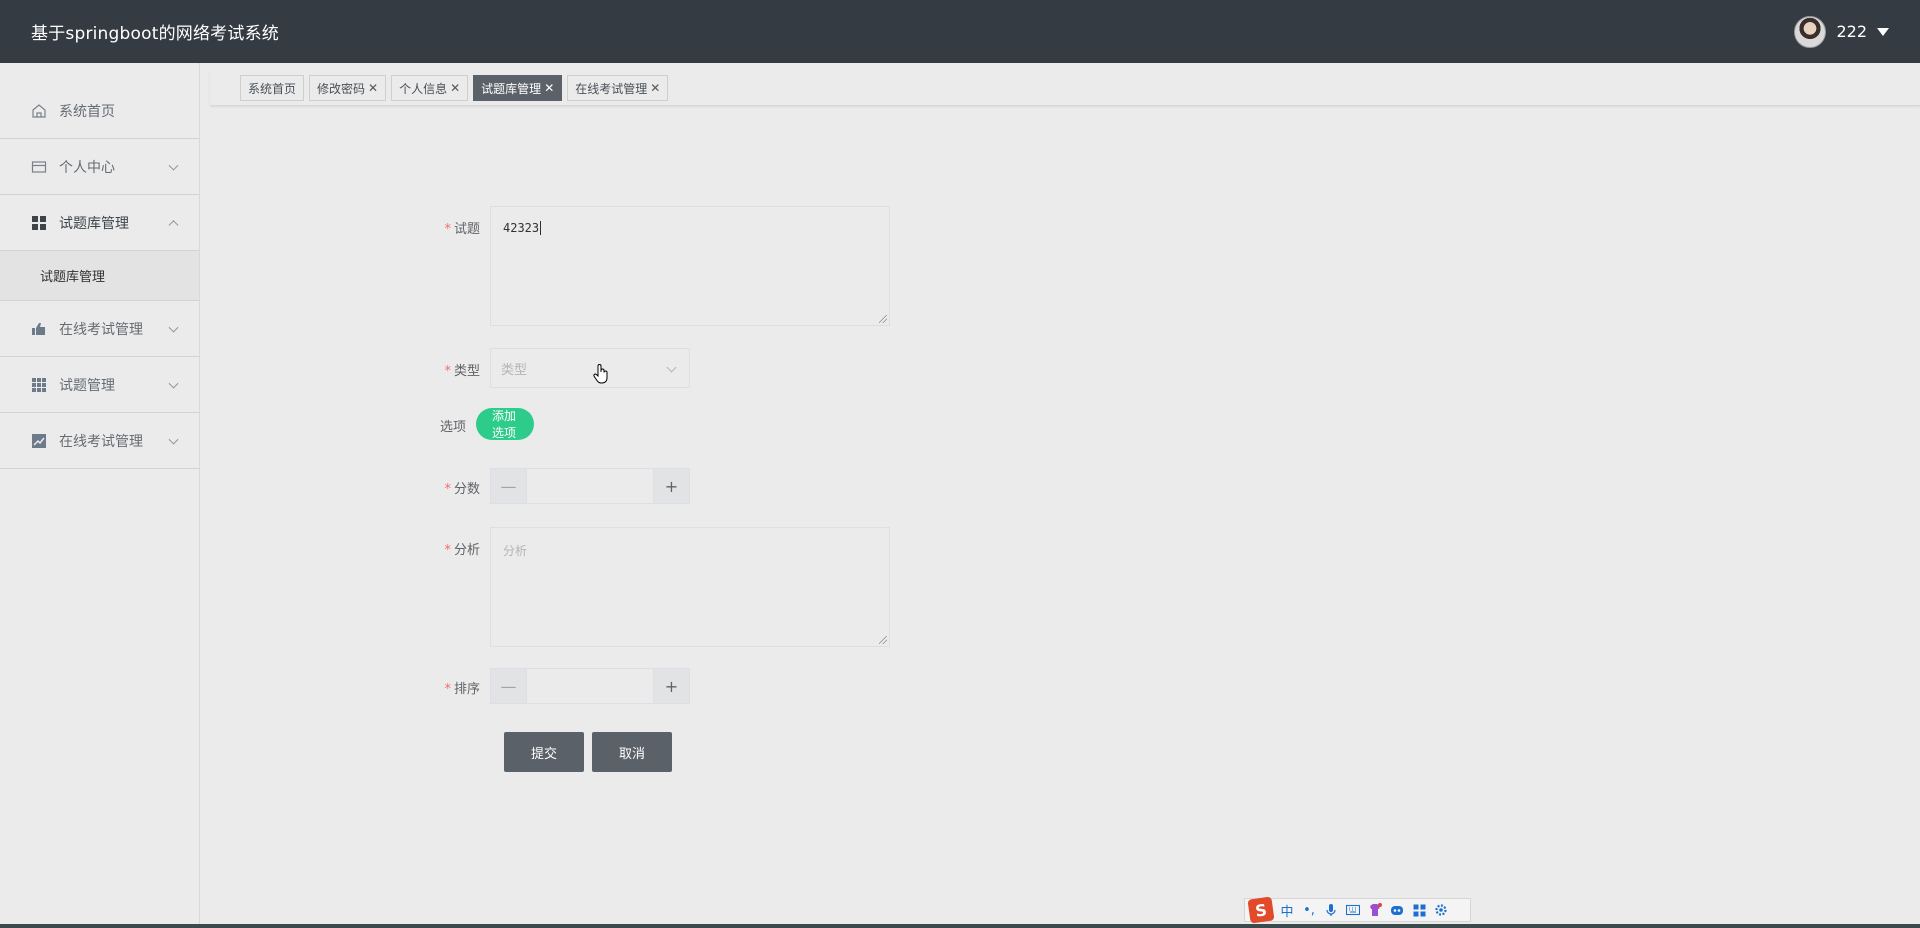 This screenshot has height=928, width=1920. I want to click on chevron-up-icon, so click(173, 224).